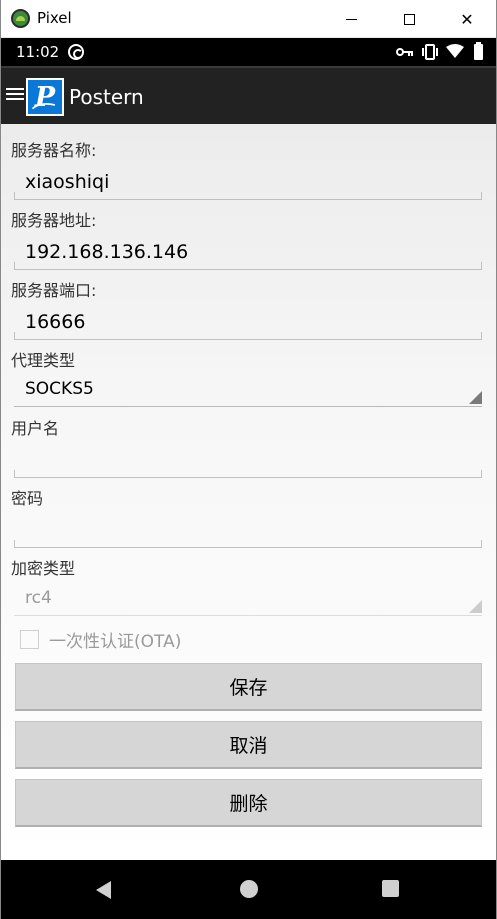 The height and width of the screenshot is (919, 497). What do you see at coordinates (38, 52) in the screenshot?
I see `status-time: 11:02` at bounding box center [38, 52].